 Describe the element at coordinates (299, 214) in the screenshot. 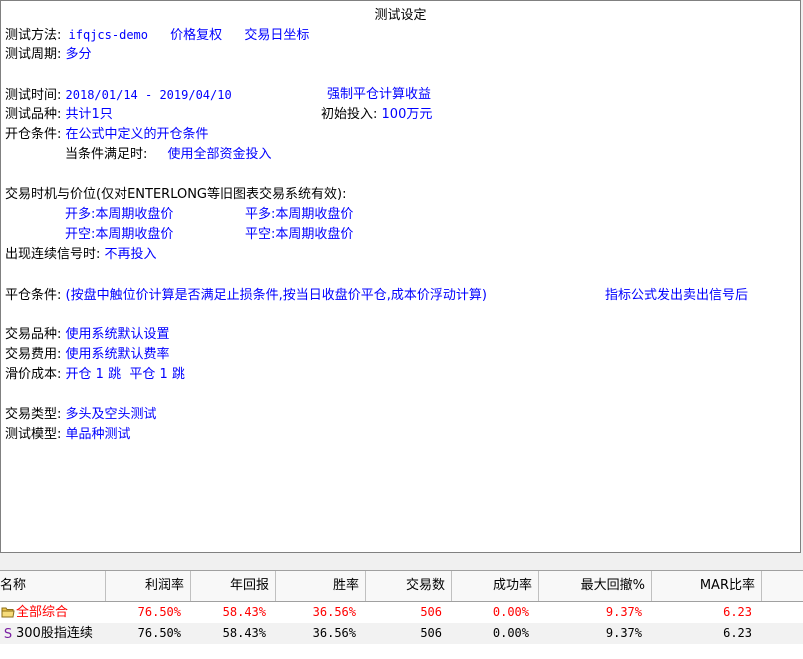

I see `close-long: 平多:本周期收盘价` at that location.